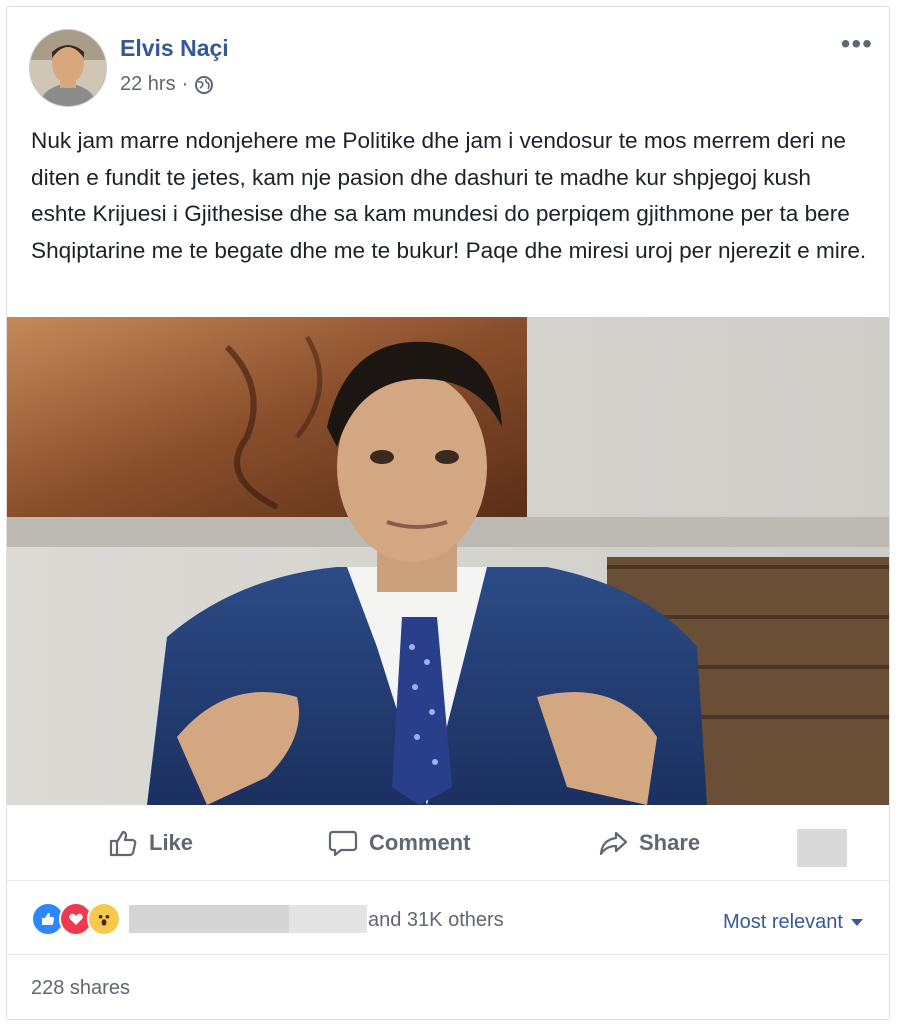  Describe the element at coordinates (857, 922) in the screenshot. I see `caret-down-icon` at that location.